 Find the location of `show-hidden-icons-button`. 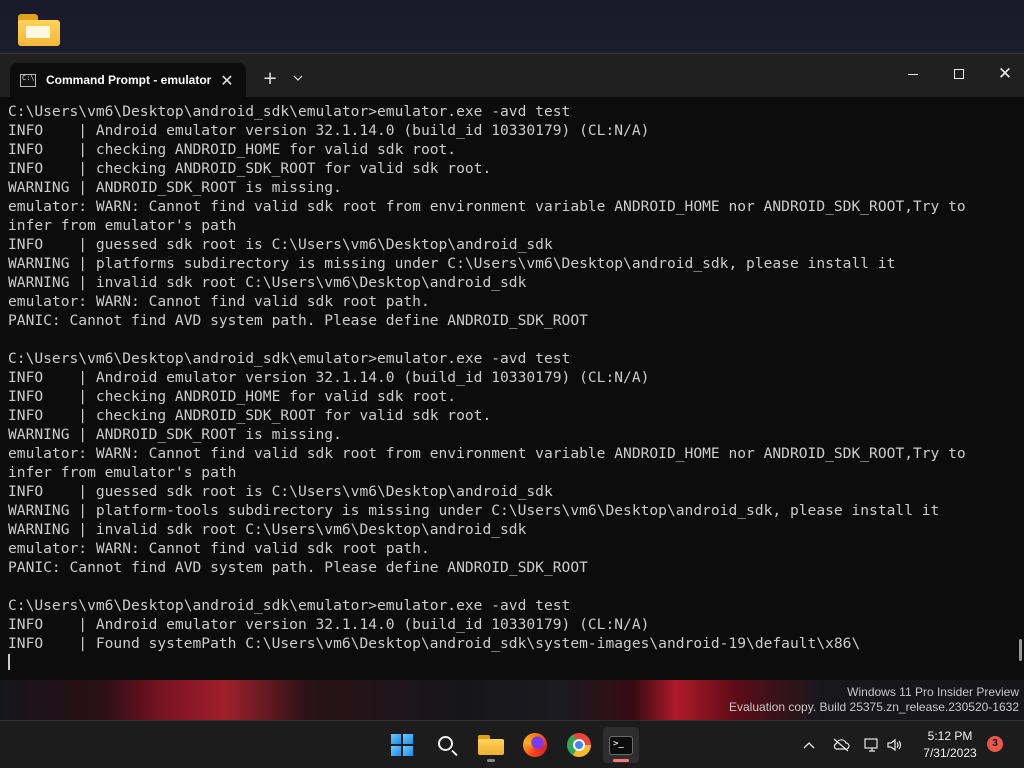

show-hidden-icons-button is located at coordinates (809, 744).